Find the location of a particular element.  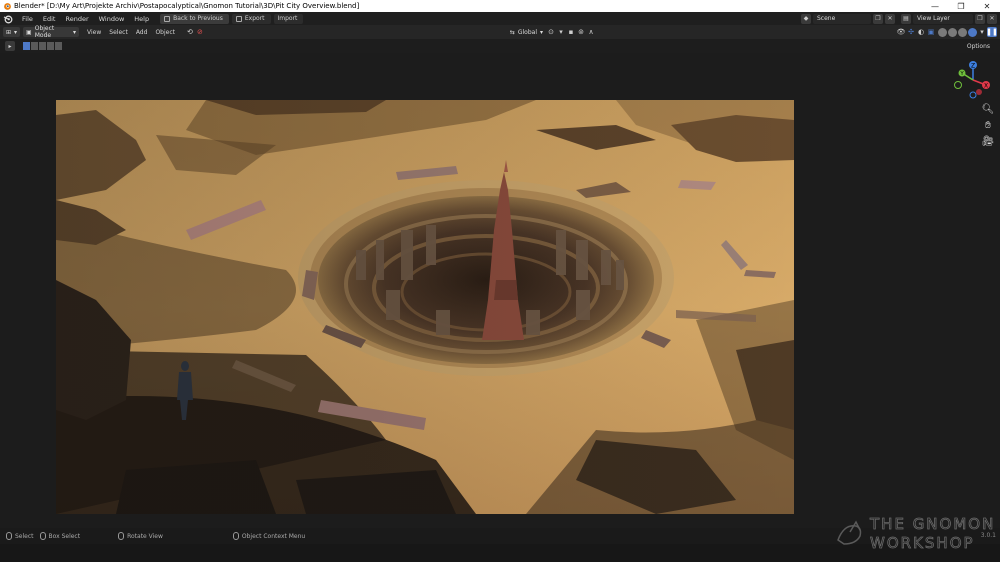

sidebar-toggle-icon: ❚❚ is located at coordinates (992, 32).